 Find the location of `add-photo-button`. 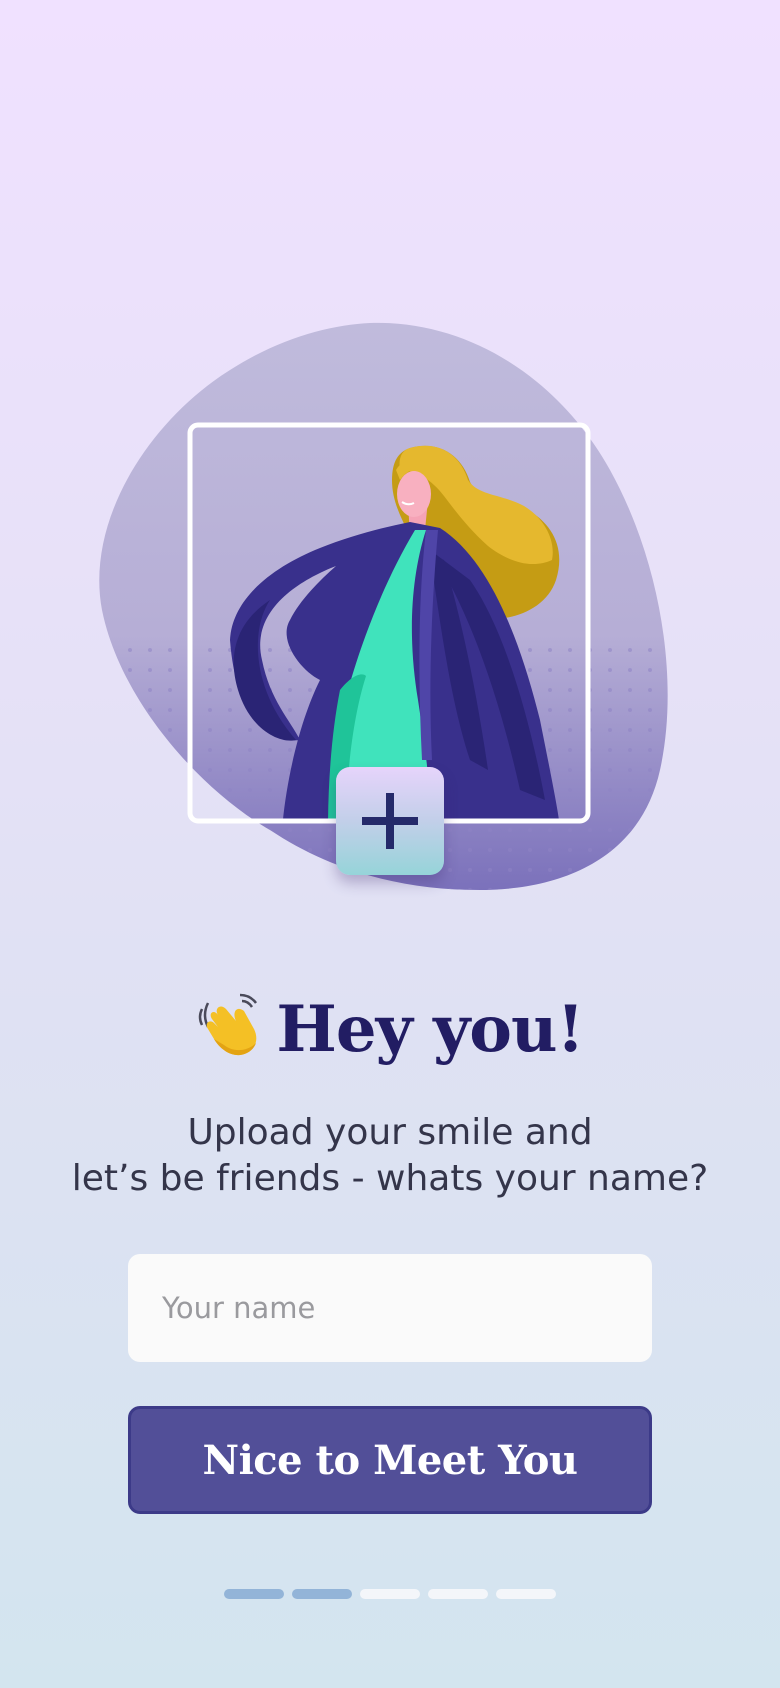

add-photo-button is located at coordinates (390, 821).